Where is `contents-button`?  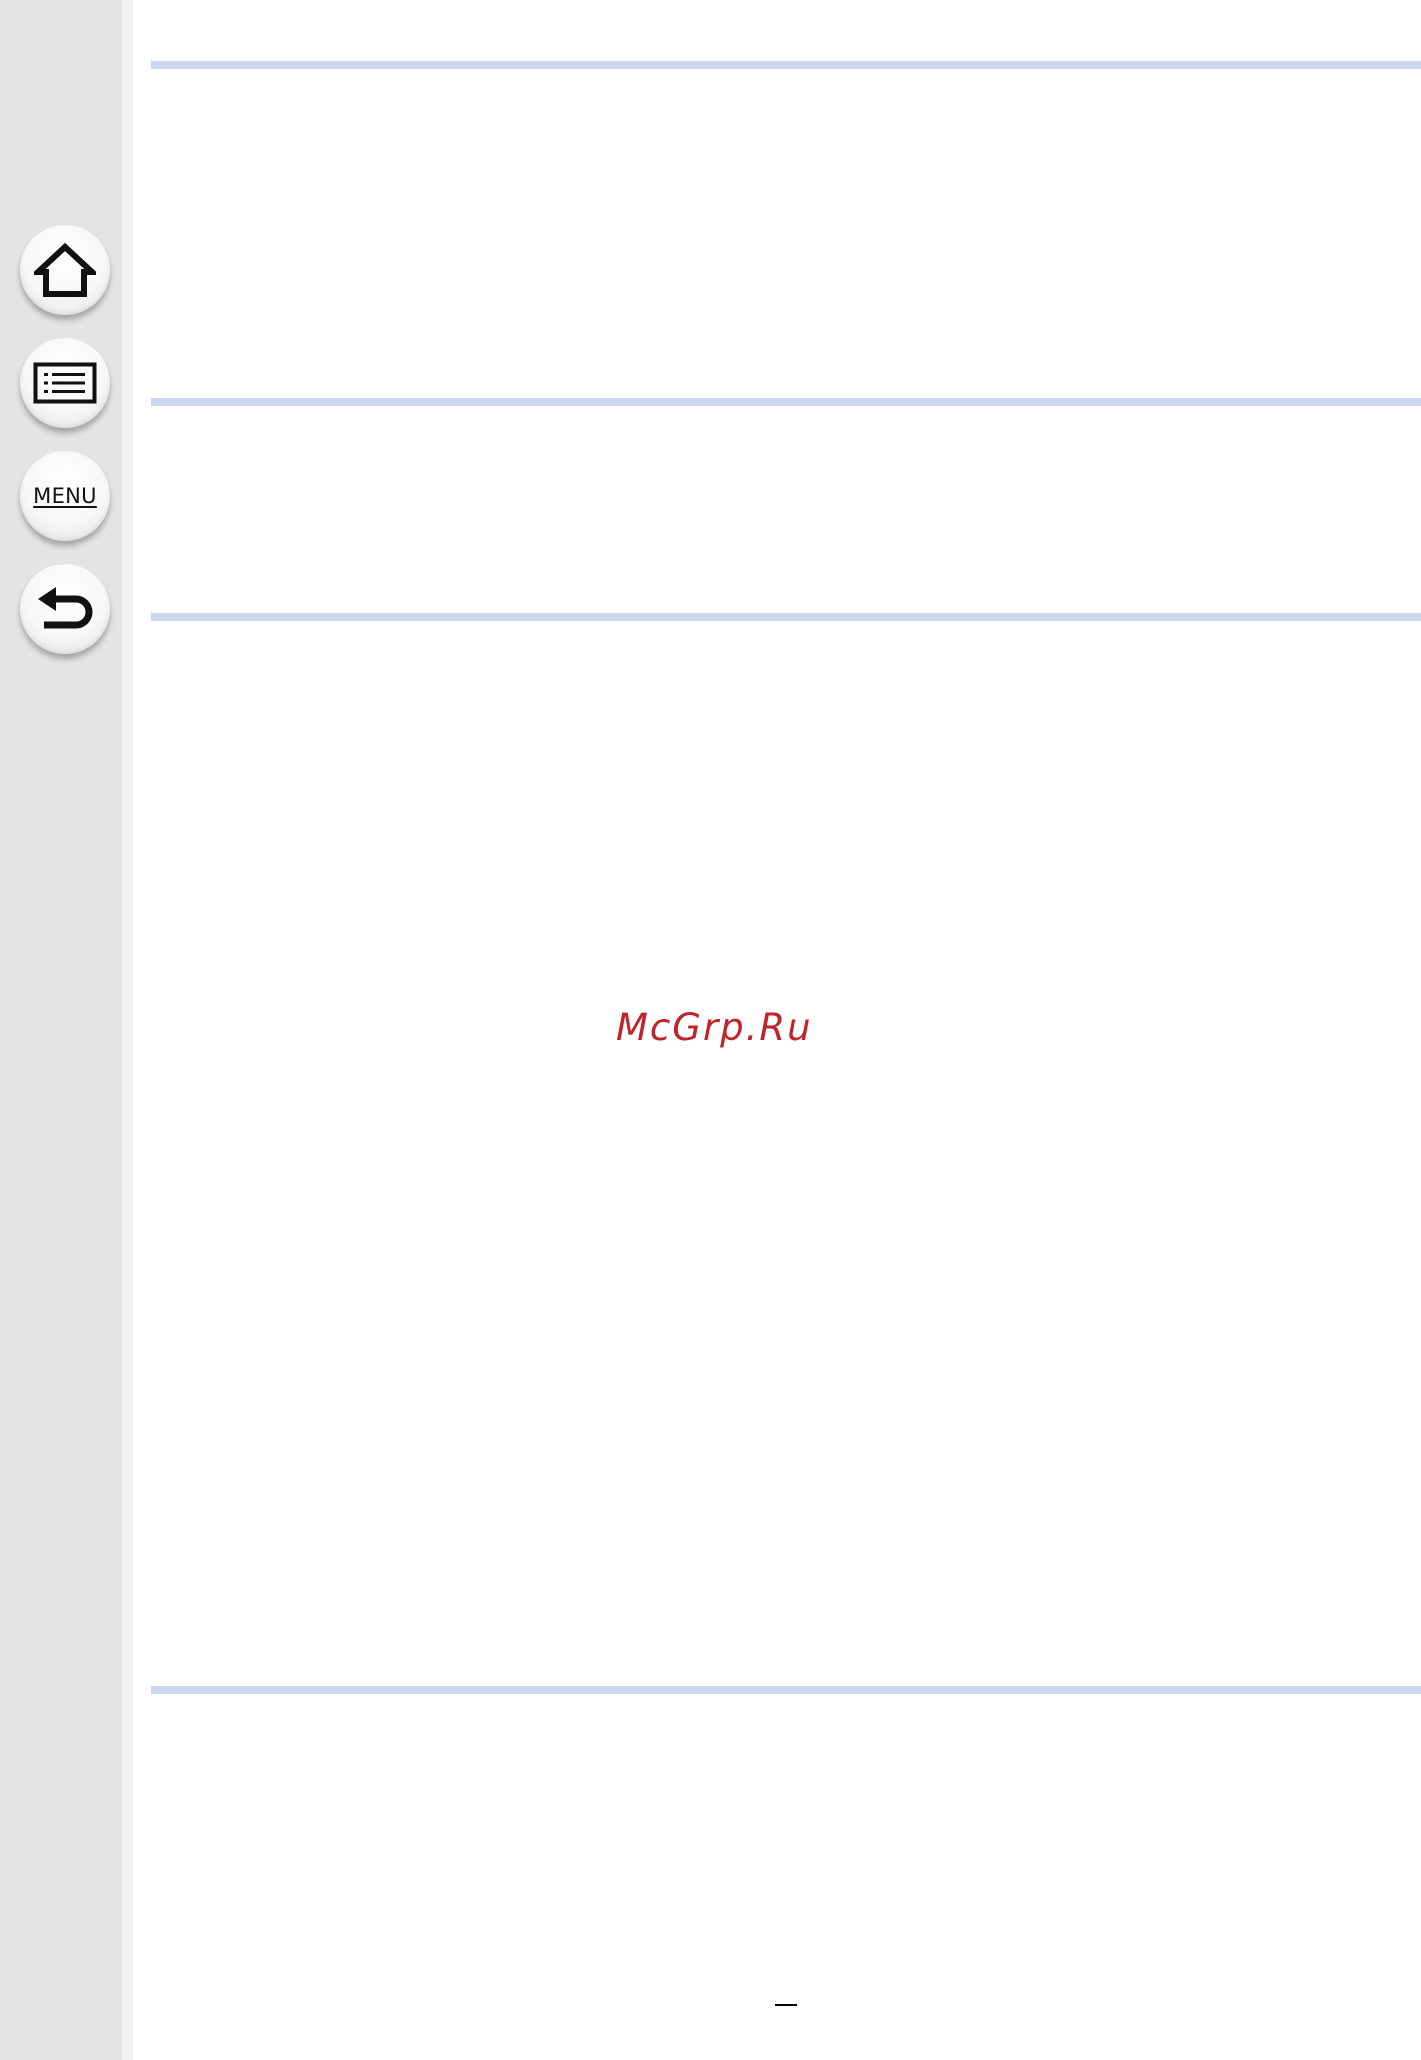 contents-button is located at coordinates (65, 383).